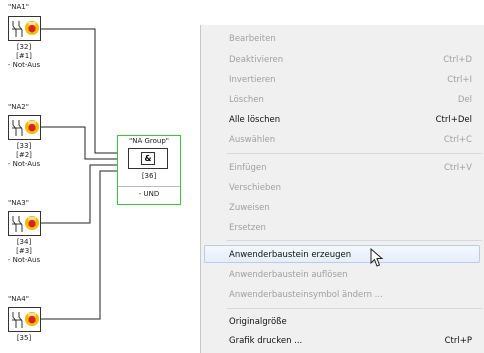 Image resolution: width=484 pixels, height=353 pixels. Describe the element at coordinates (342, 60) in the screenshot. I see `menu-item-deaktivieren: Deaktivieren Ctrl+D` at that location.